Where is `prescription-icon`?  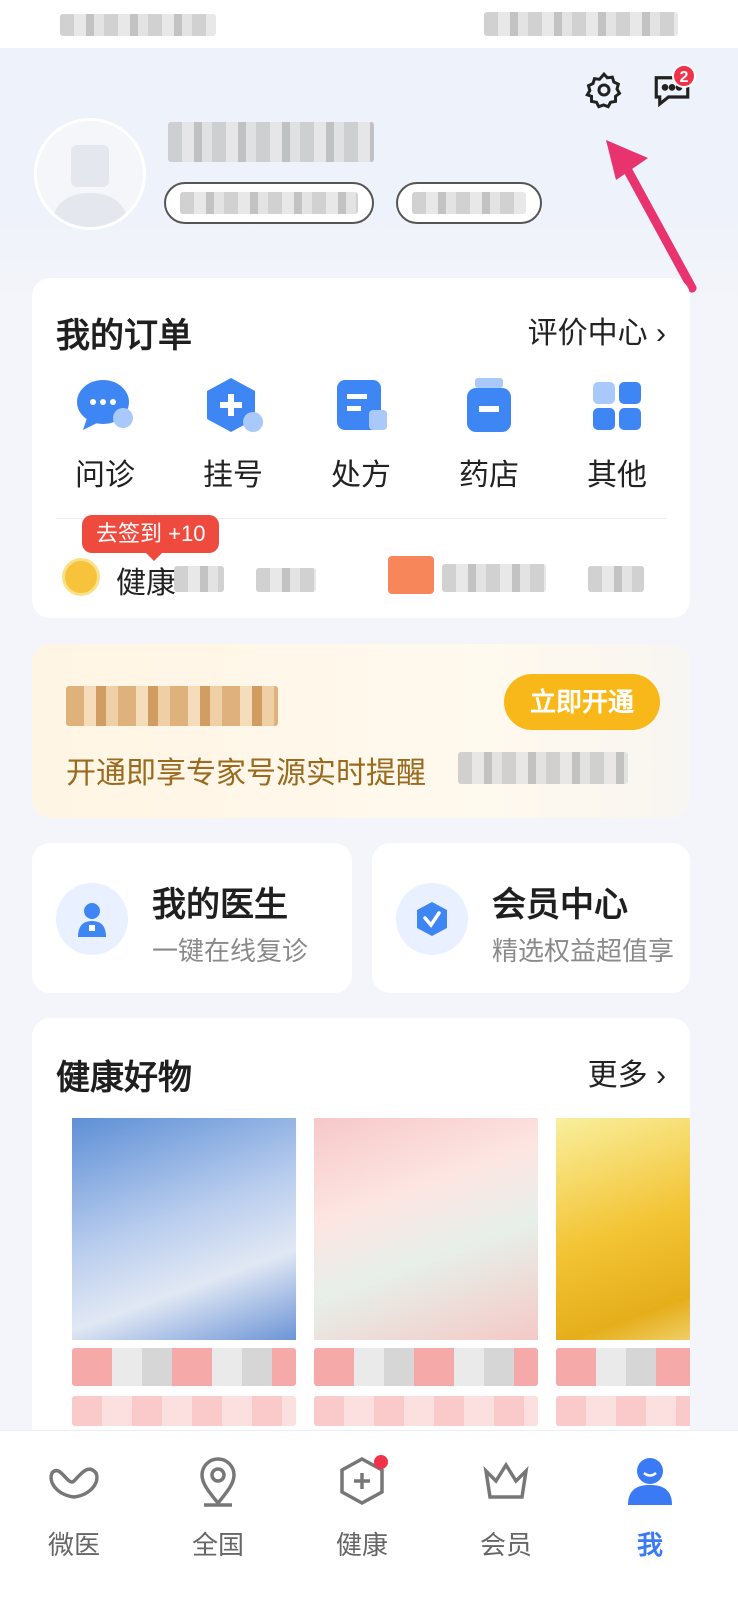
prescription-icon is located at coordinates (361, 406).